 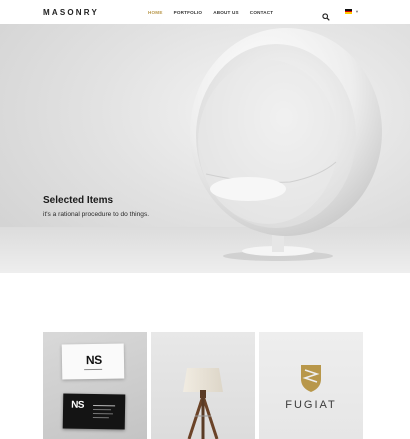 I want to click on business-card-black: NS, so click(x=94, y=411).